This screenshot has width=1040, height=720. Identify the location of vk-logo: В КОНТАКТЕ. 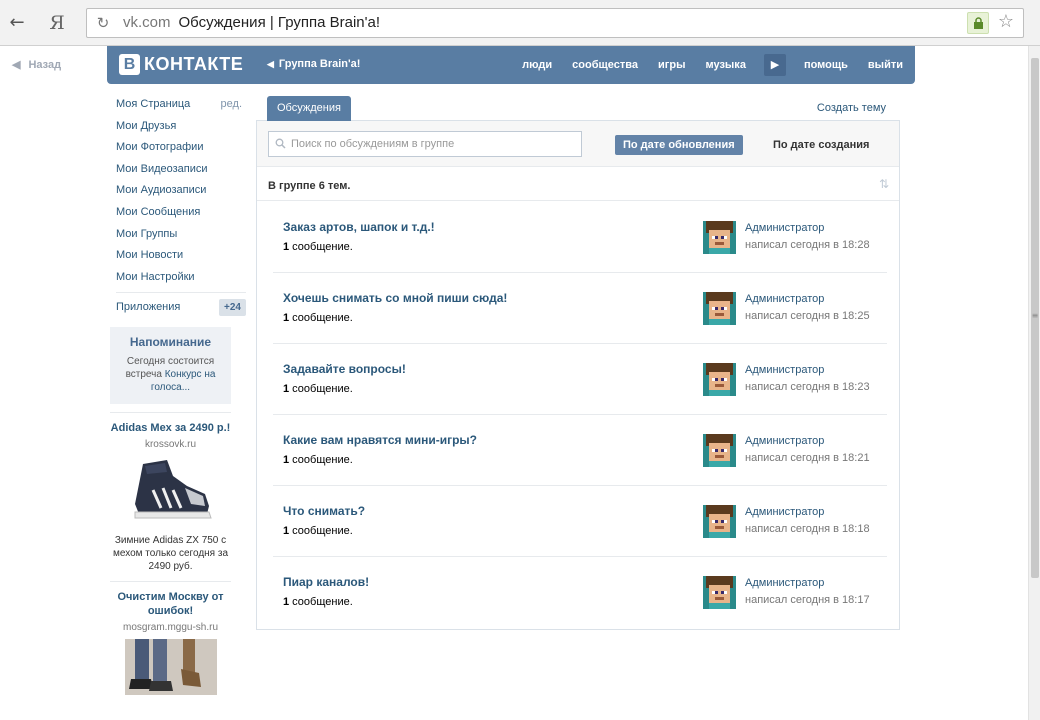
(181, 65).